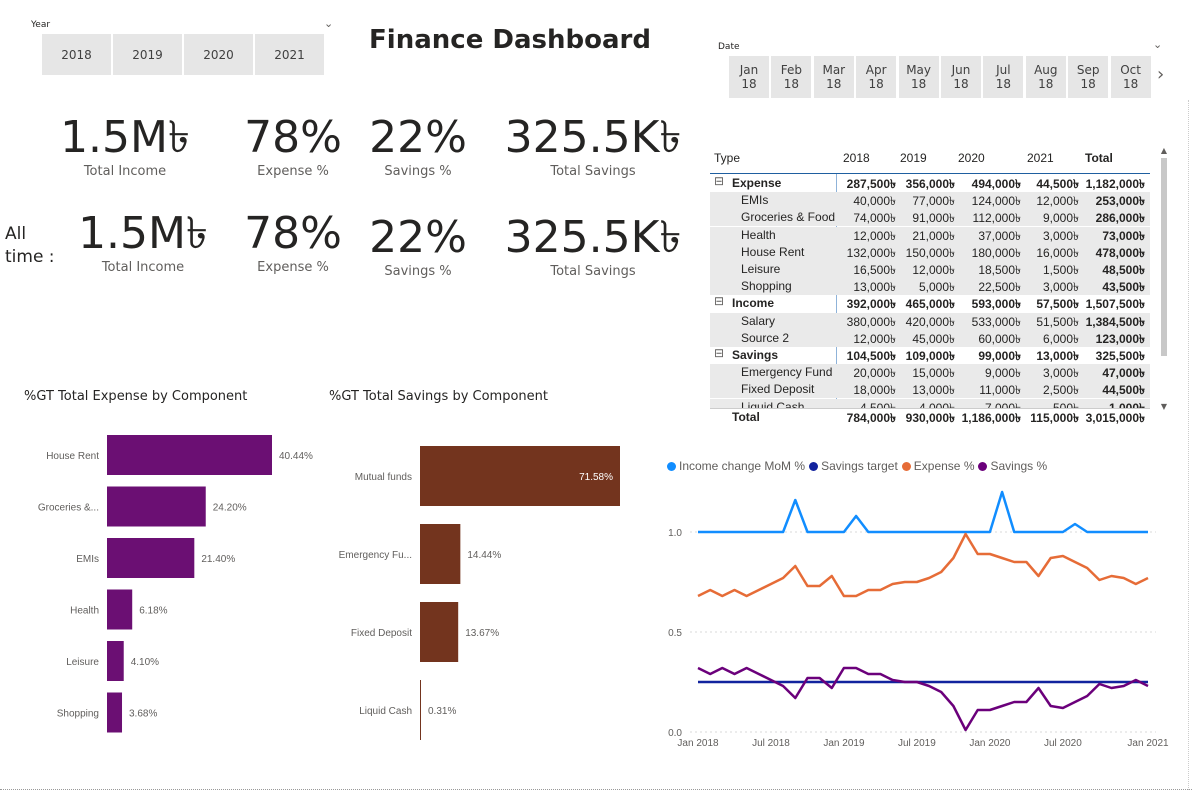 Image resolution: width=1192 pixels, height=792 pixels. What do you see at coordinates (698, 743) in the screenshot?
I see `x-tick-label: Jan 2018` at bounding box center [698, 743].